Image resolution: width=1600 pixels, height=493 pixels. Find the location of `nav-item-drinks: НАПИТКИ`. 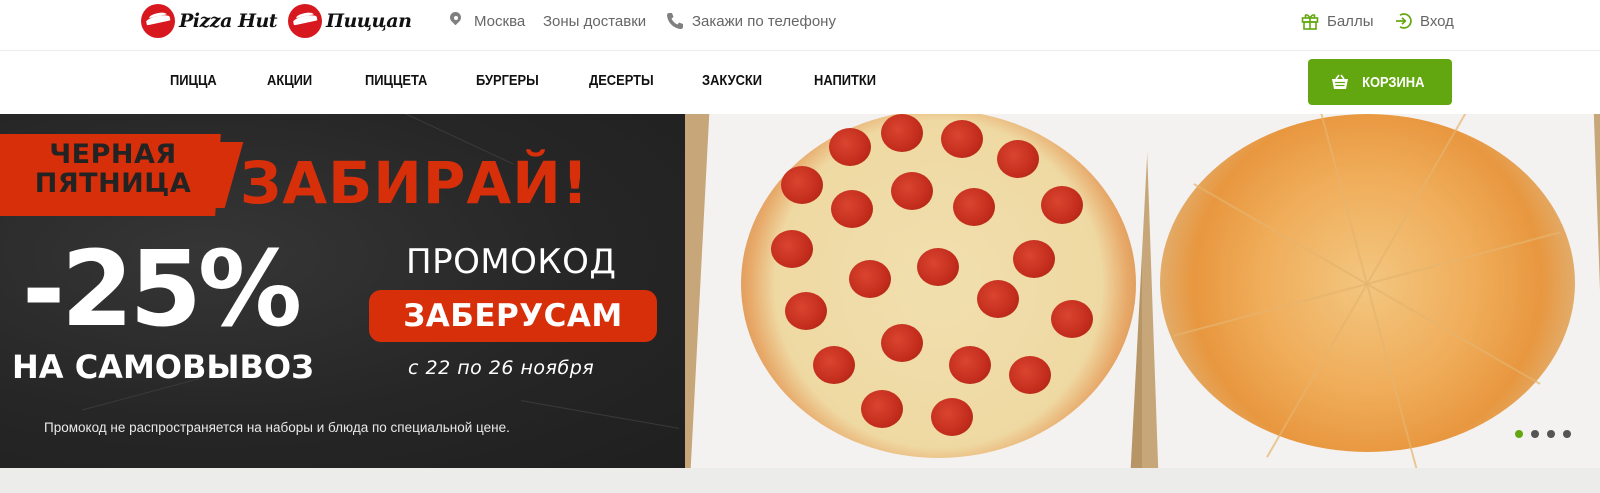

nav-item-drinks: НАПИТКИ is located at coordinates (845, 80).